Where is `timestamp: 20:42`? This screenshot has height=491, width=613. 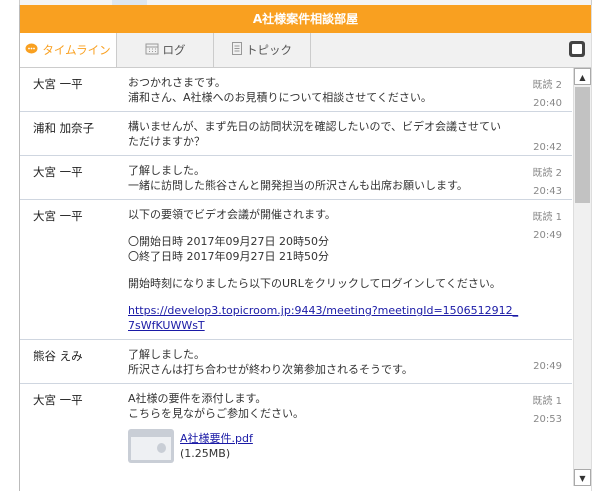 timestamp: 20:42 is located at coordinates (547, 147).